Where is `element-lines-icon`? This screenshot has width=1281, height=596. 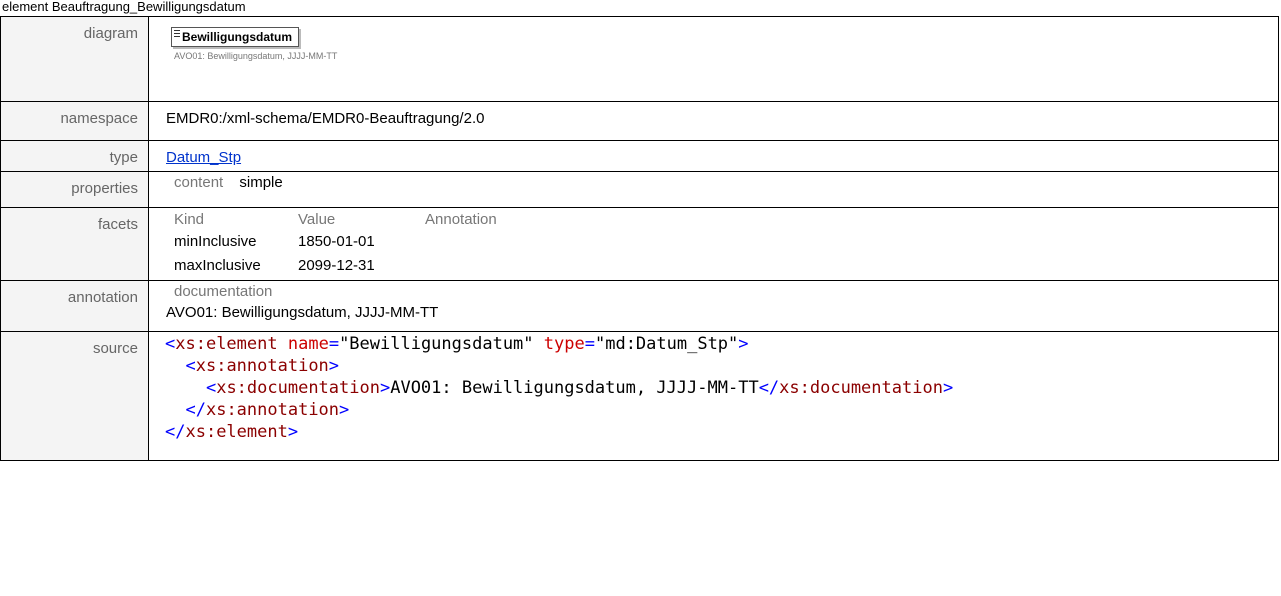
element-lines-icon is located at coordinates (177, 33).